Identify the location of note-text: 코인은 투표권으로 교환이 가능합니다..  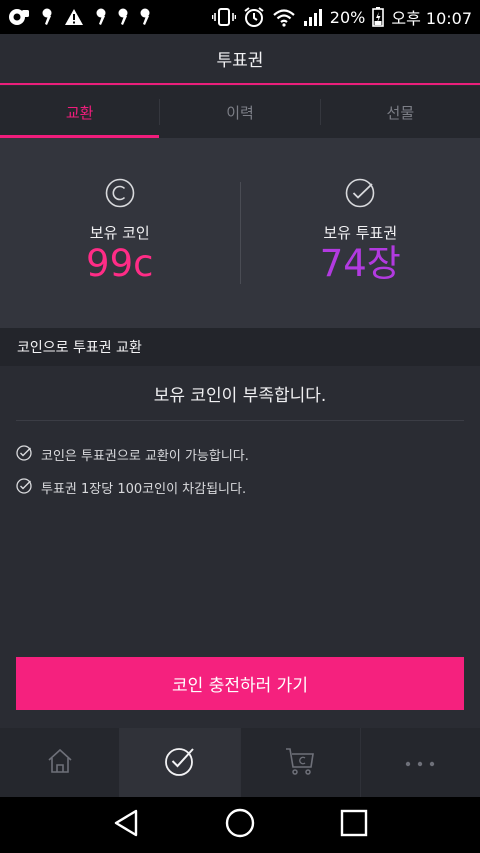
(145, 456).